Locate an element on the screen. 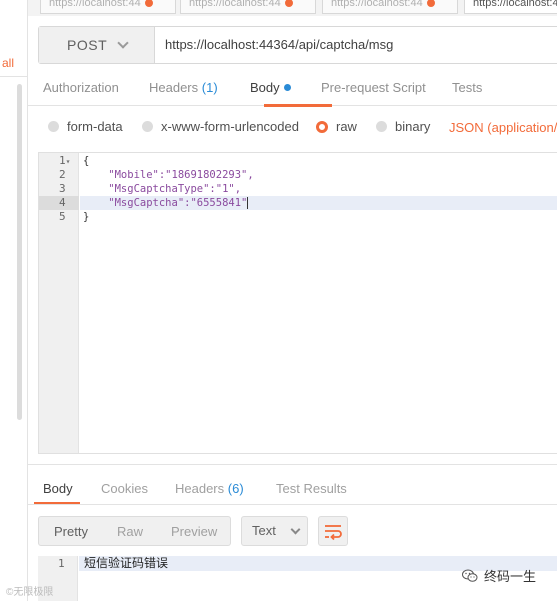 Image resolution: width=557 pixels, height=601 pixels. response-view-toggle: Pretty Raw Preview is located at coordinates (134, 531).